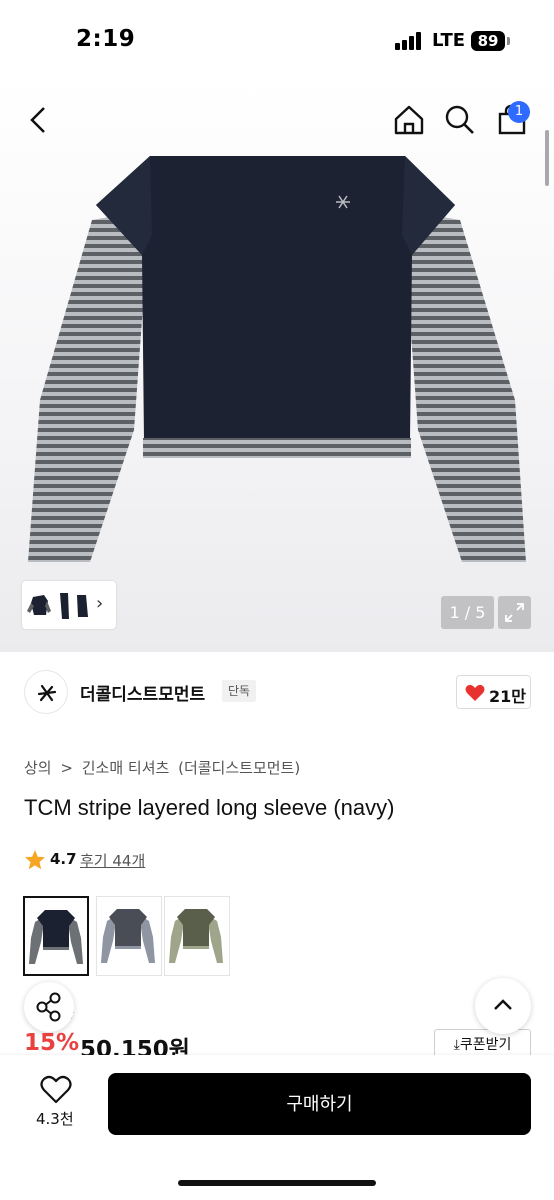  Describe the element at coordinates (277, 40) in the screenshot. I see `status-bar: 2:19 LTE 89` at that location.